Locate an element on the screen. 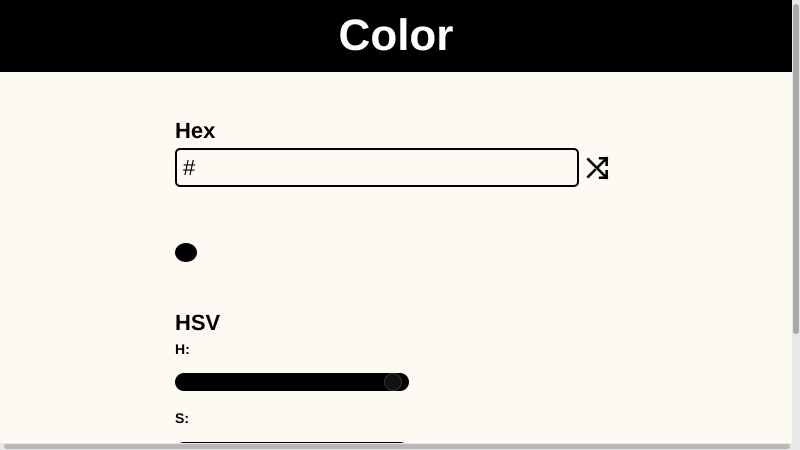 The height and width of the screenshot is (450, 800). hex-heading: Hex is located at coordinates (195, 131).